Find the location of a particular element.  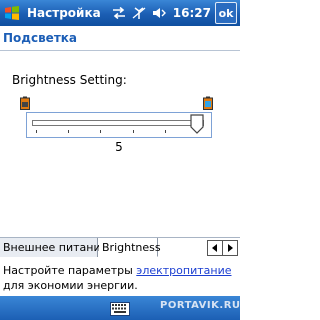

tab-scroll-right-button is located at coordinates (230, 248).